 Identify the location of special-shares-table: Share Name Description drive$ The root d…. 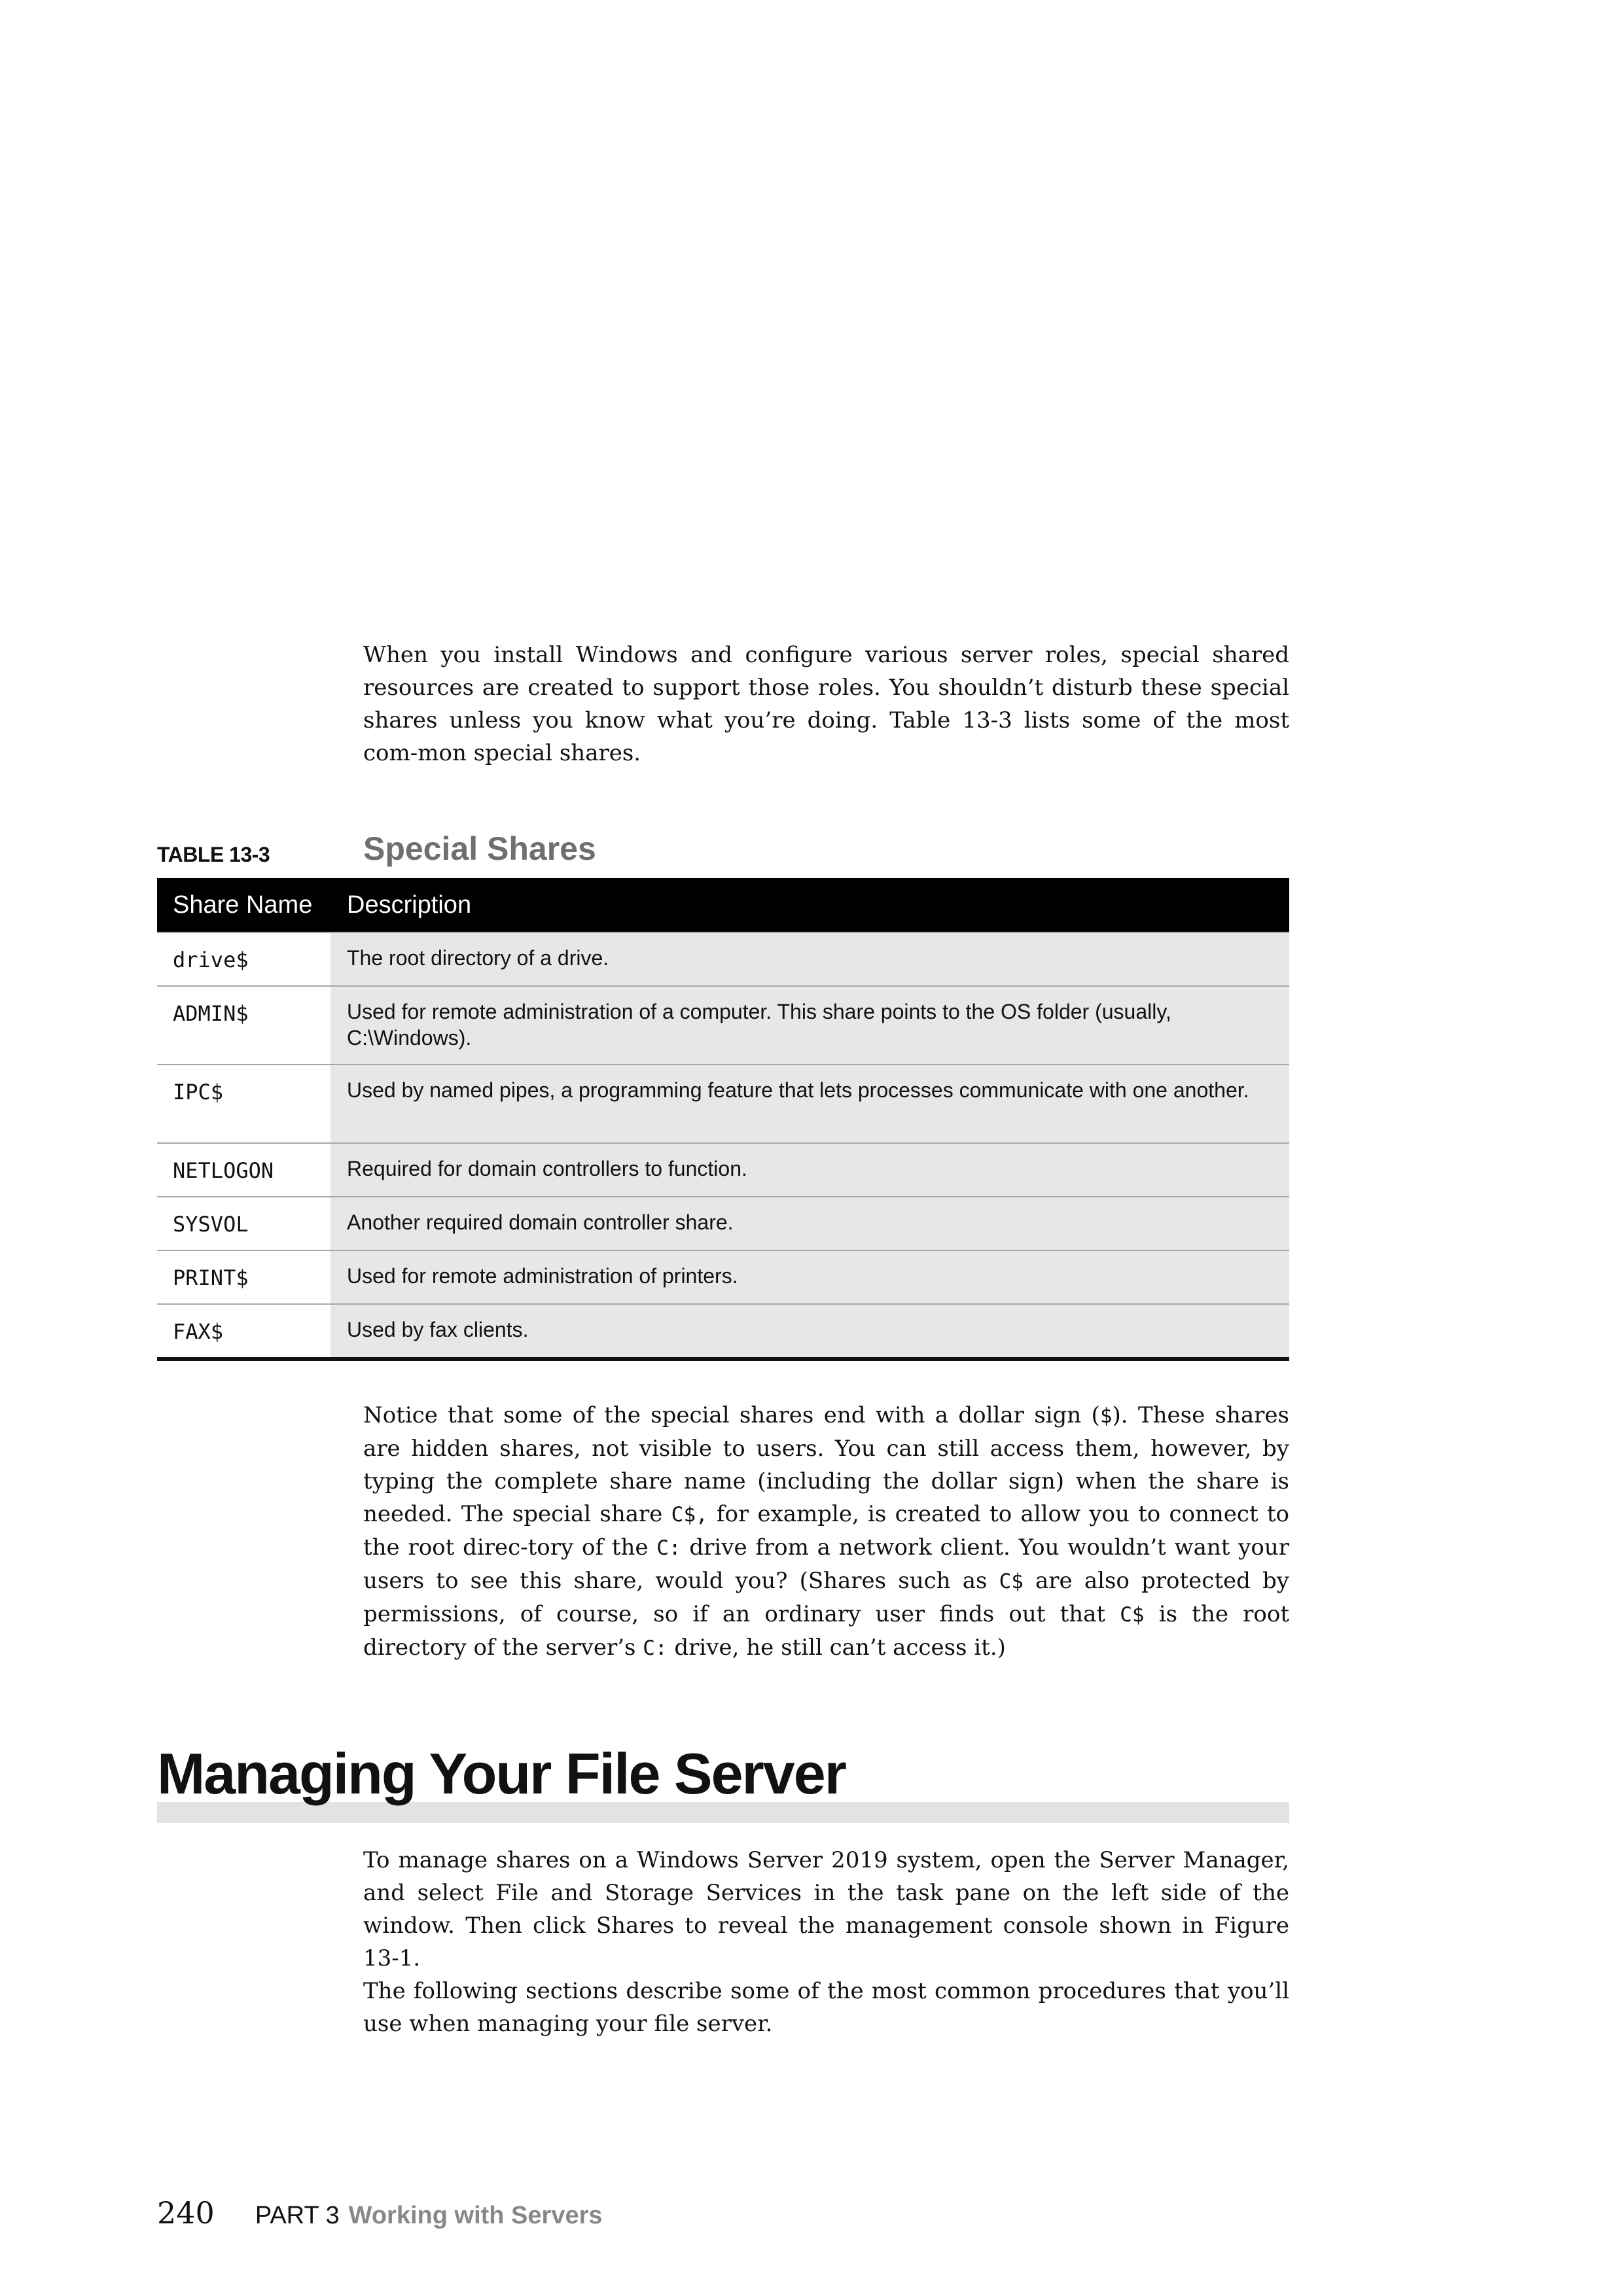
(723, 1119).